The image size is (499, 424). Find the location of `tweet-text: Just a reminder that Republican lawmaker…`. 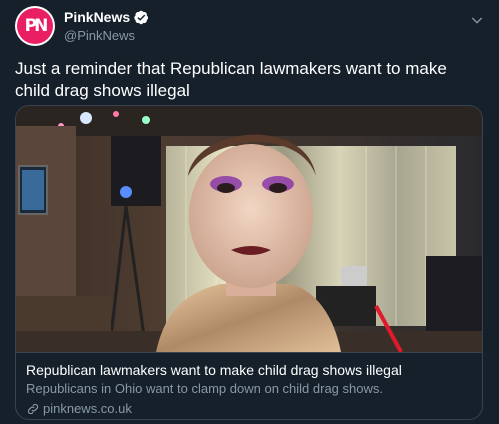

tweet-text: Just a reminder that Republican lawmaker… is located at coordinates (231, 79).